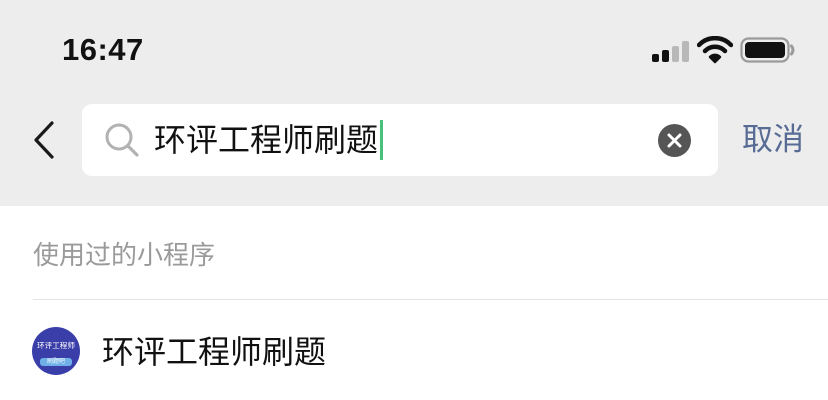 The image size is (828, 400). I want to click on clear-search-button, so click(674, 140).